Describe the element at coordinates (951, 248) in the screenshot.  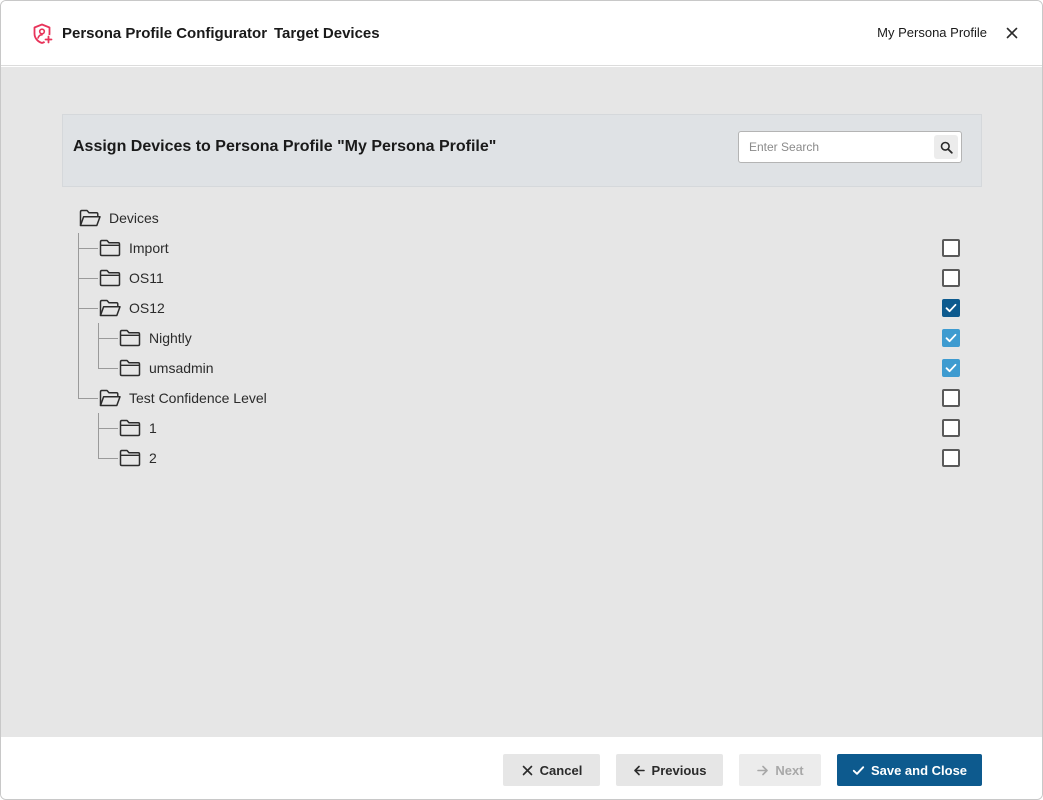
I see `checkbox-import` at that location.